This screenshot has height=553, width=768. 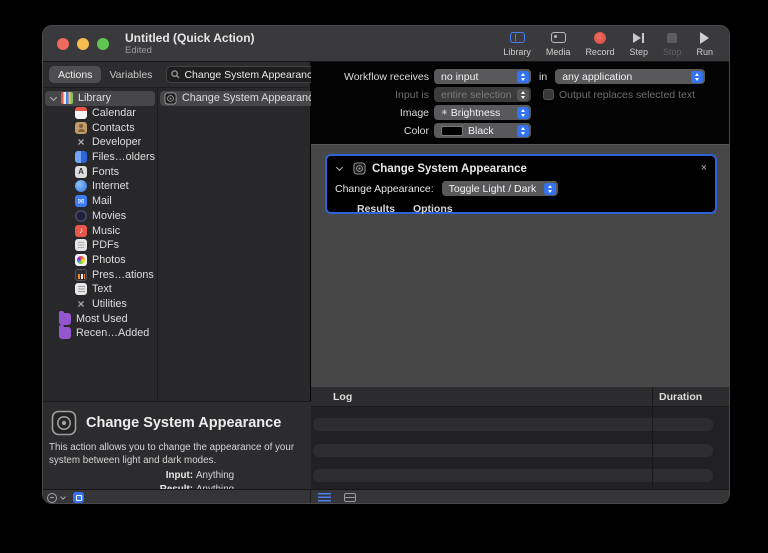 I want to click on library-button: Library, so click(x=517, y=44).